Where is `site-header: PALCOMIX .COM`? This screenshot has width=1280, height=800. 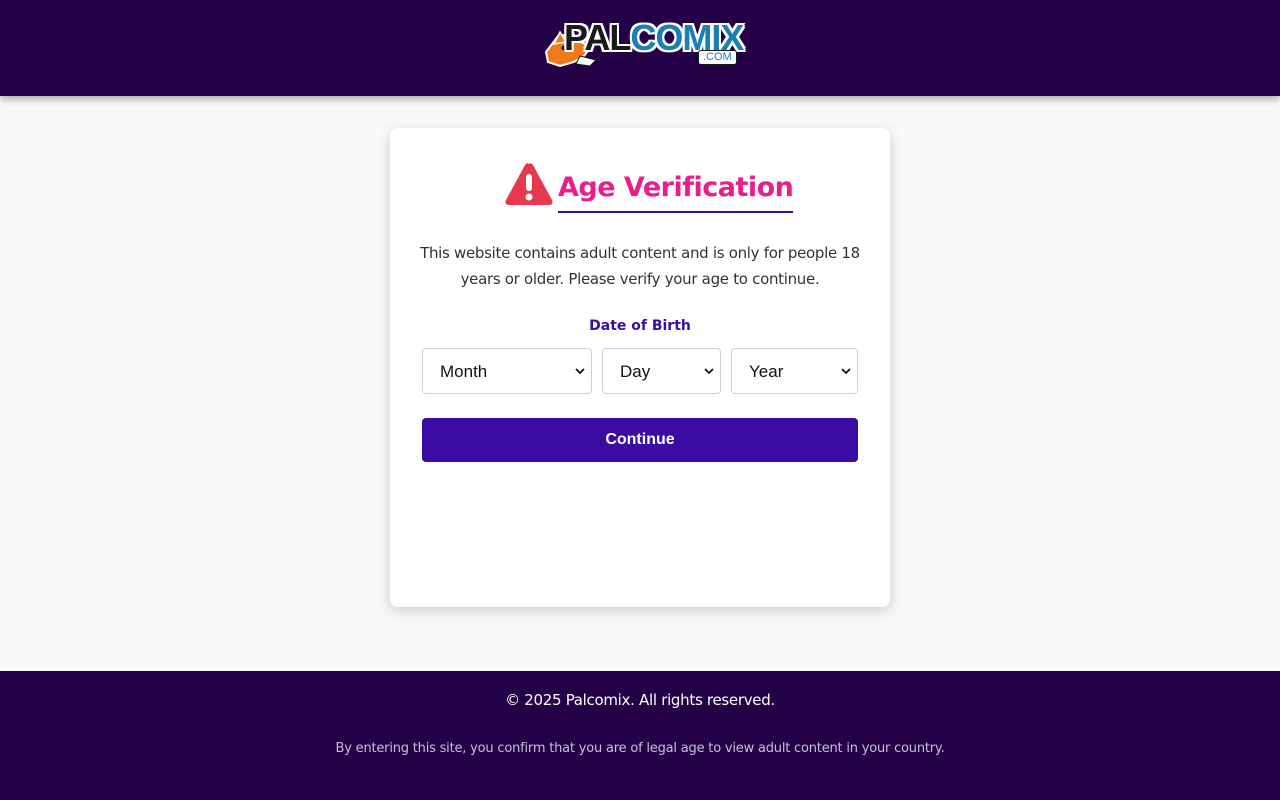 site-header: PALCOMIX .COM is located at coordinates (640, 48).